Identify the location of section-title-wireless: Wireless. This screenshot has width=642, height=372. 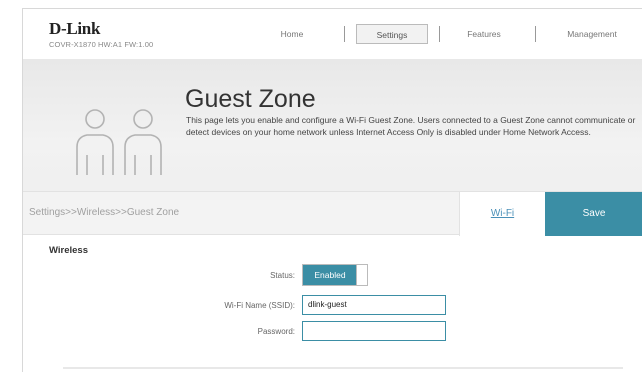
(68, 250).